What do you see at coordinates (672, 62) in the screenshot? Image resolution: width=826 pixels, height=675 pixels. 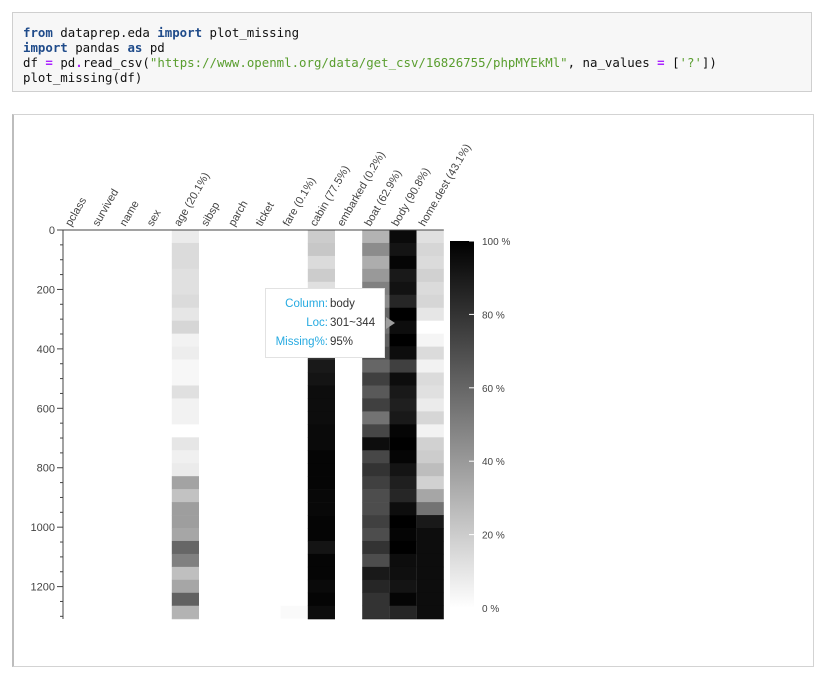 I see `code-token: [` at bounding box center [672, 62].